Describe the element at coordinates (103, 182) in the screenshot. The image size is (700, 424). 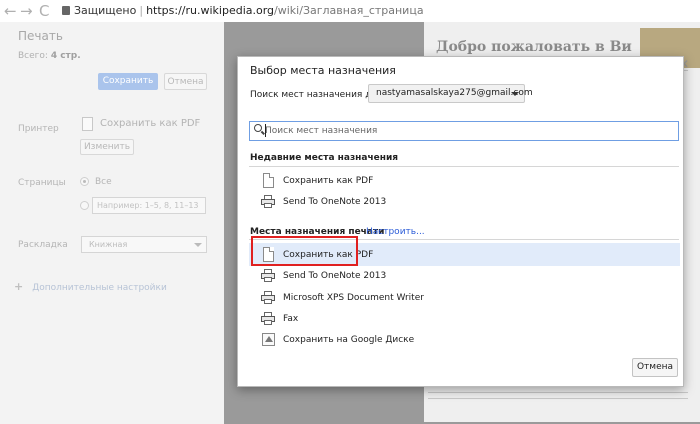
I see `pages-all-label: Все` at that location.